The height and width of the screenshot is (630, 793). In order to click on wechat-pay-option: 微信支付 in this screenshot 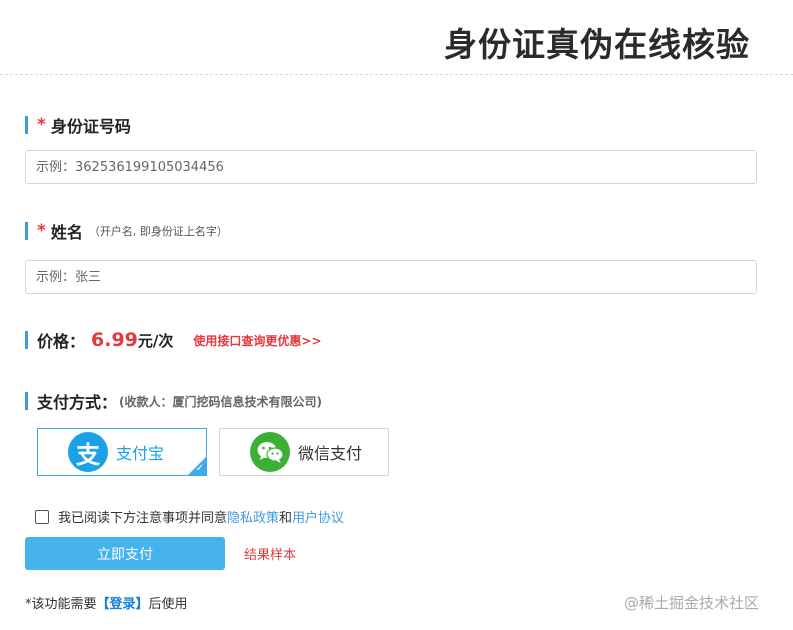, I will do `click(304, 452)`.